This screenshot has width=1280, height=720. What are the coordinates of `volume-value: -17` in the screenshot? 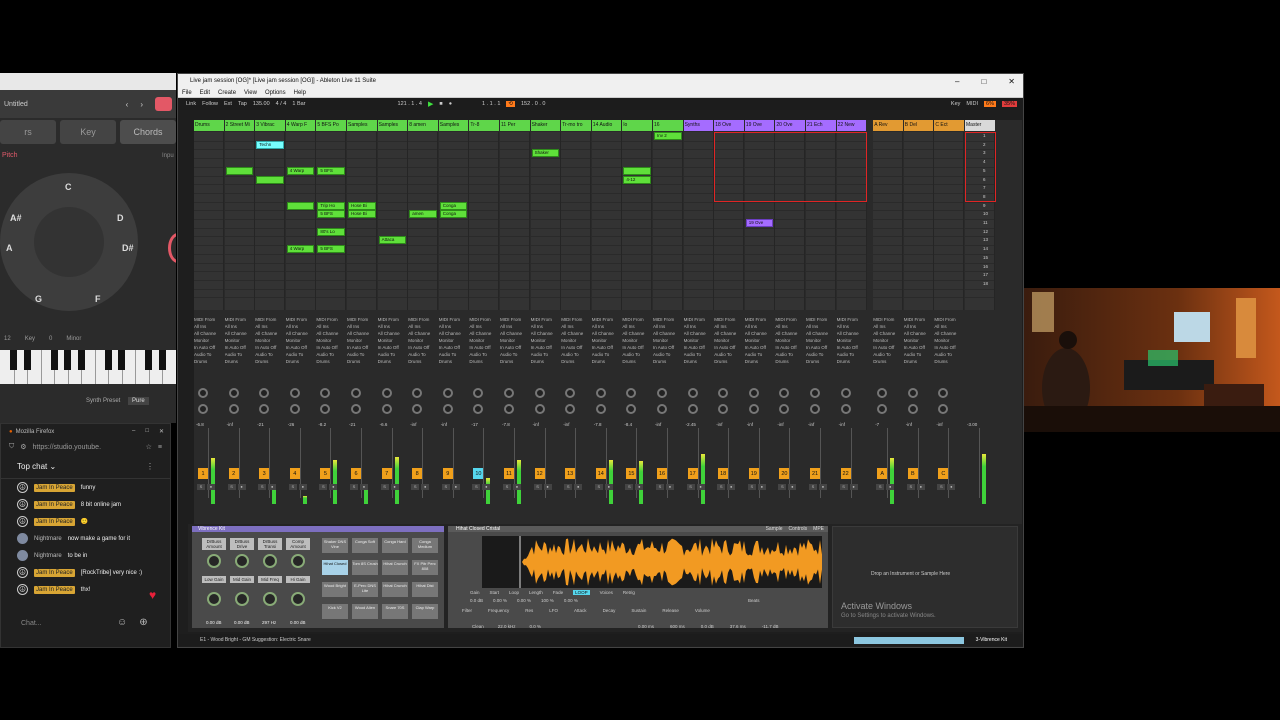 It's located at (474, 424).